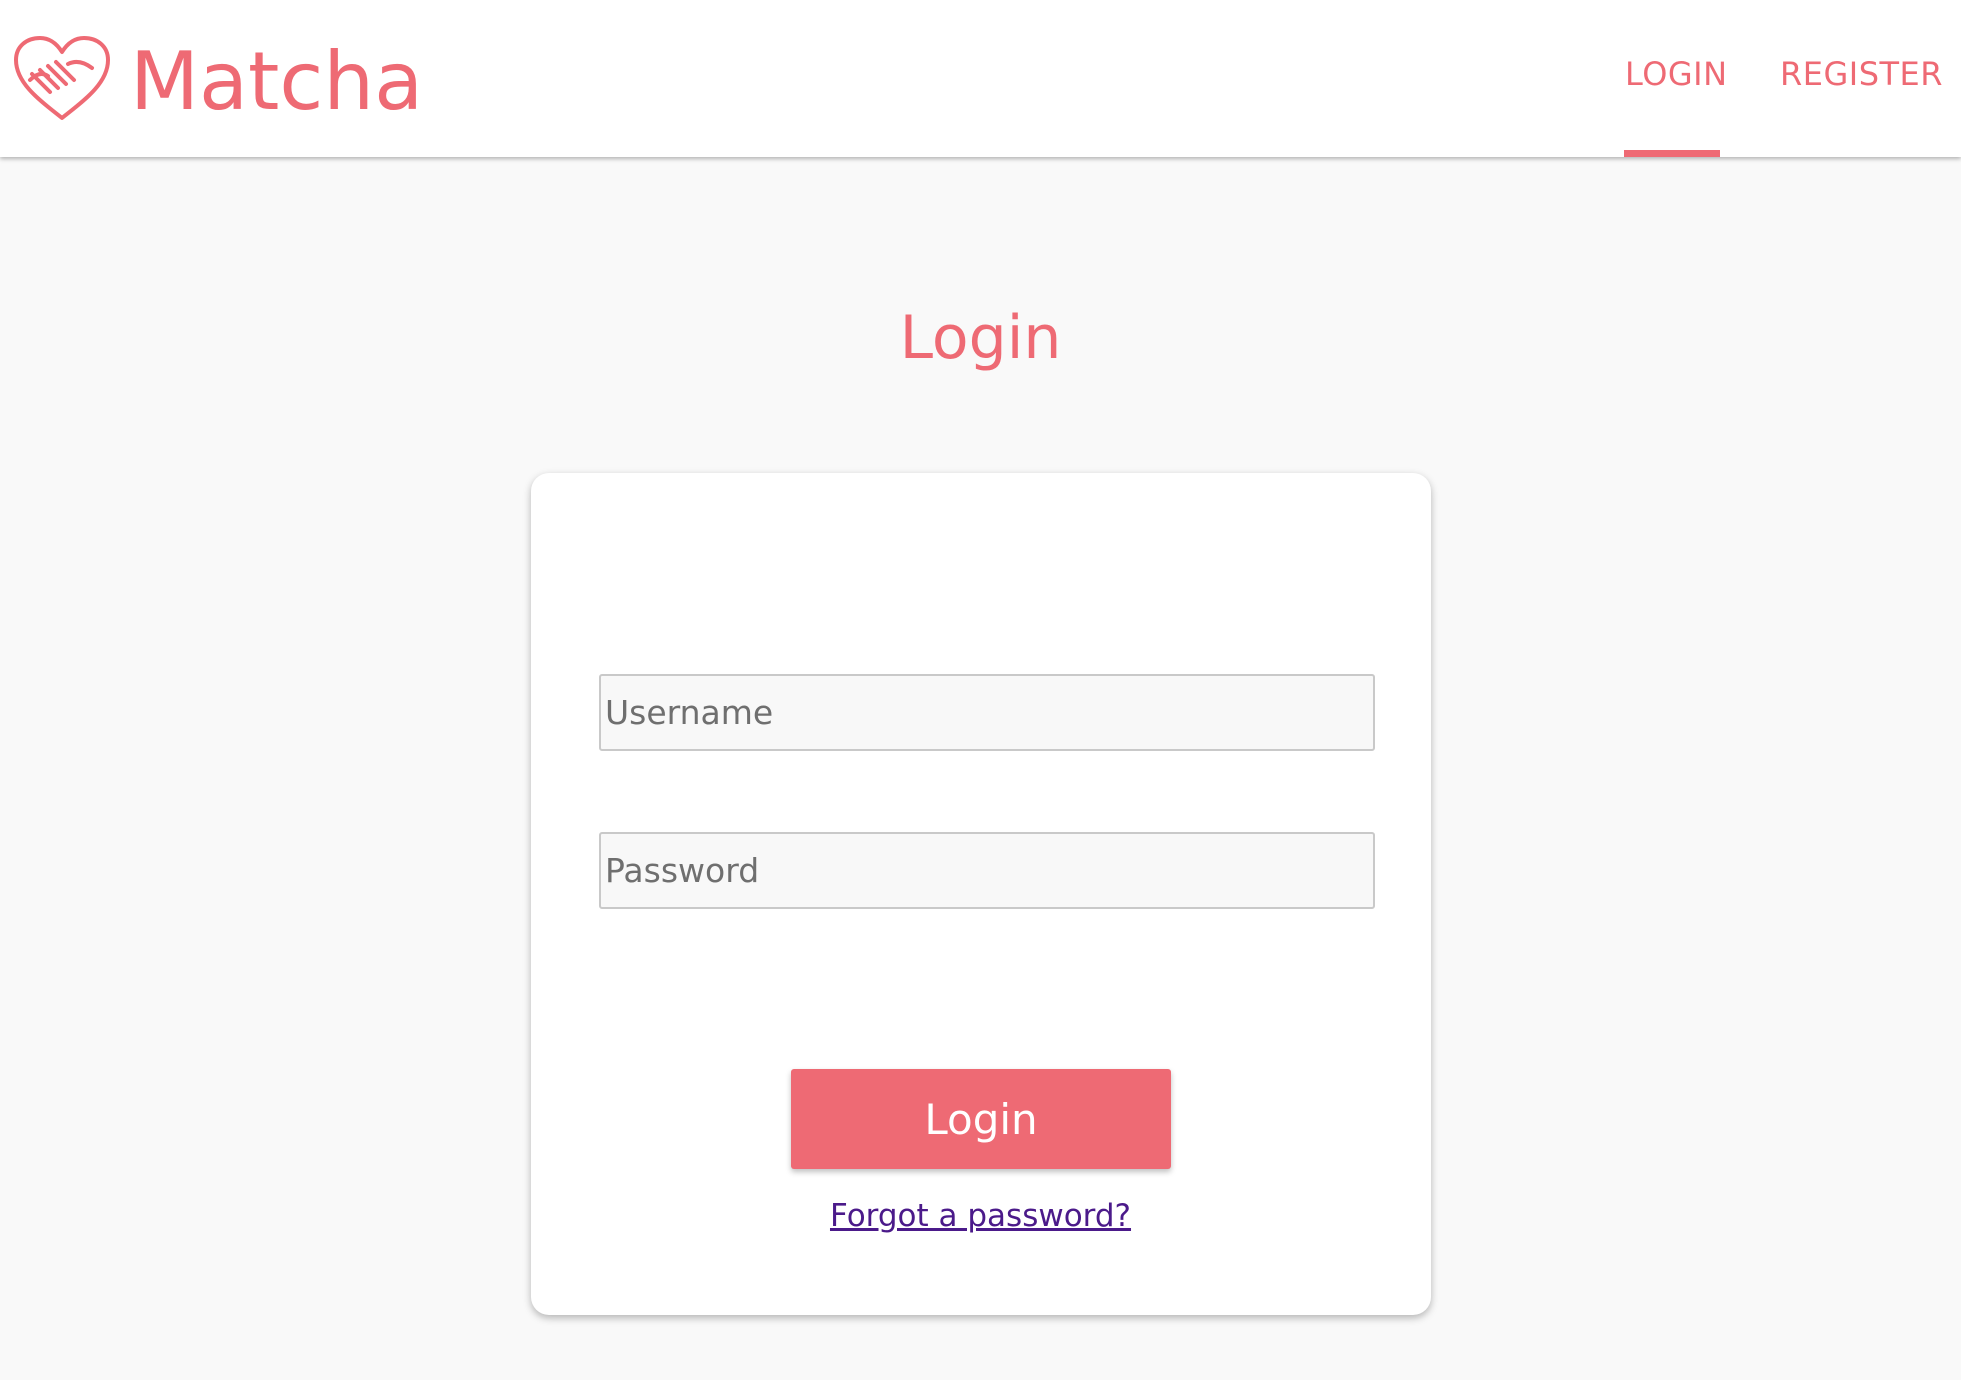 The height and width of the screenshot is (1380, 1961). Describe the element at coordinates (987, 712) in the screenshot. I see `username-input` at that location.